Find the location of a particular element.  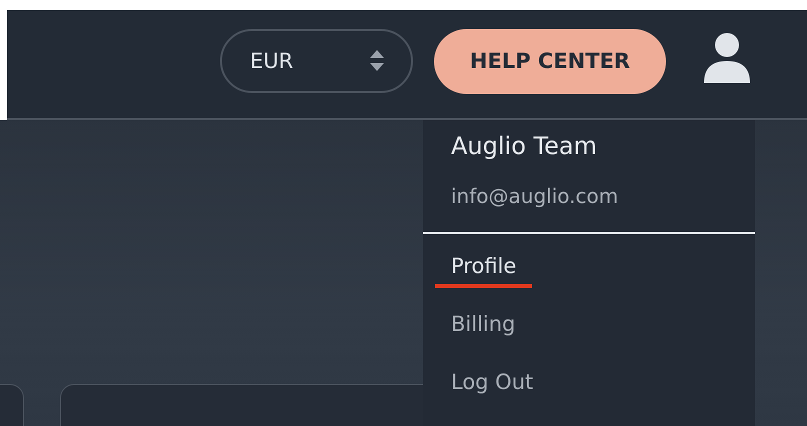

help-center-button: HELP CENTER is located at coordinates (550, 61).